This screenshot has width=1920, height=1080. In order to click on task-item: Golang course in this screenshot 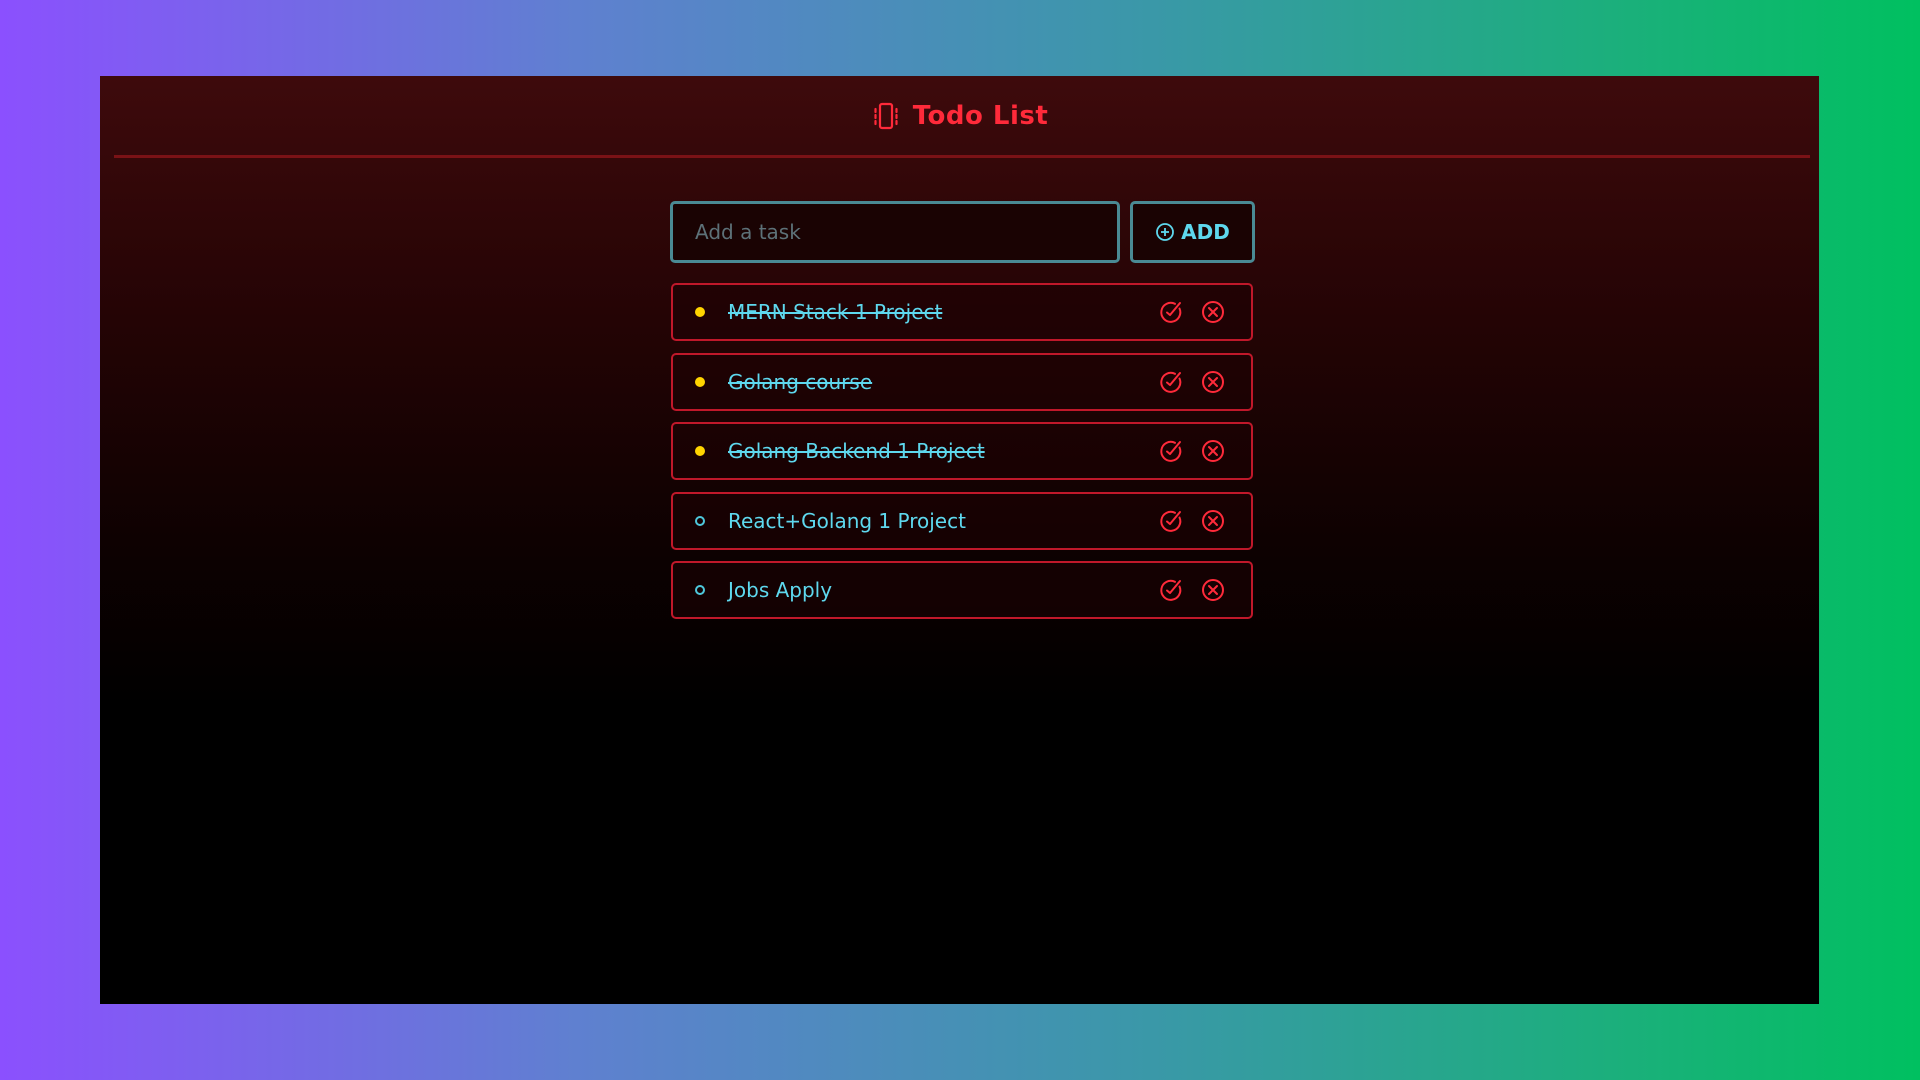, I will do `click(962, 381)`.